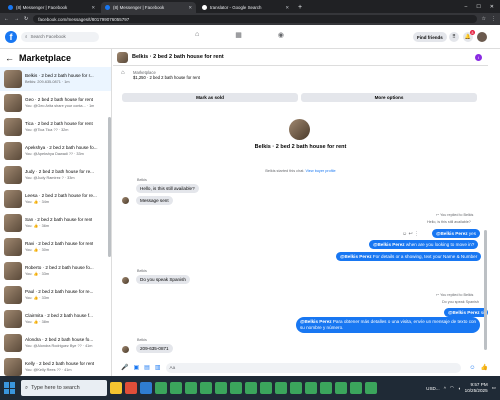 This screenshot has width=500, height=400. What do you see at coordinates (389, 97) in the screenshot?
I see `more-options-button: More options` at bounding box center [389, 97].